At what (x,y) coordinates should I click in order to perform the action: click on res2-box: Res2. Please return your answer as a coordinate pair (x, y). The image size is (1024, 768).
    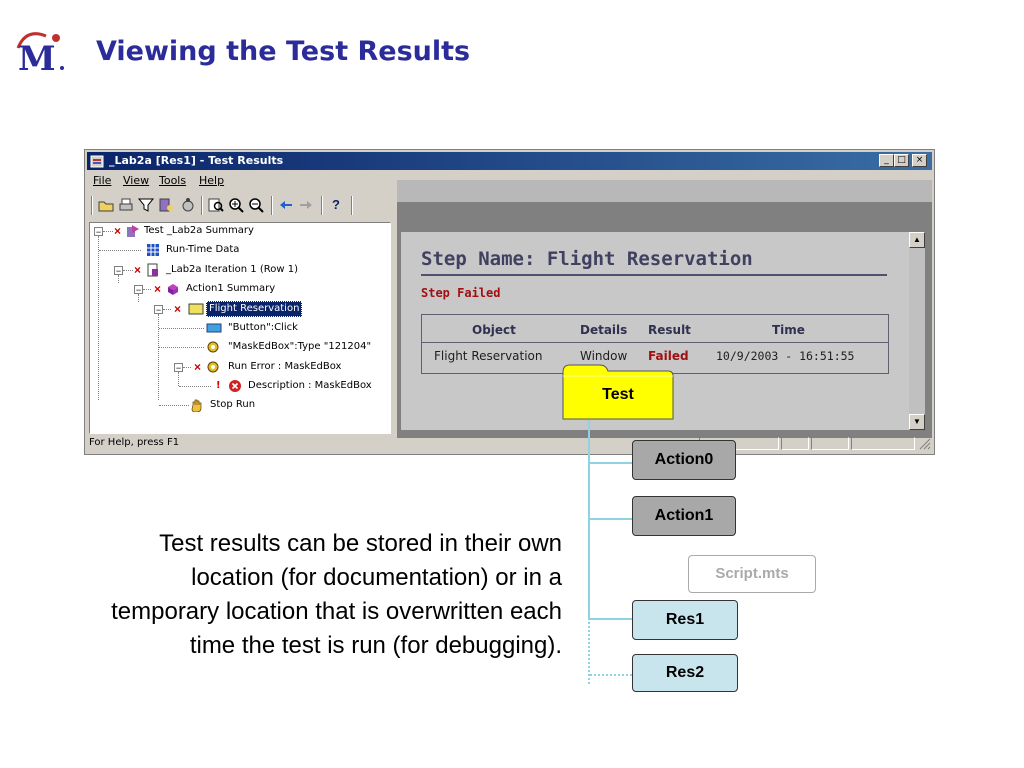
    Looking at the image, I should click on (685, 673).